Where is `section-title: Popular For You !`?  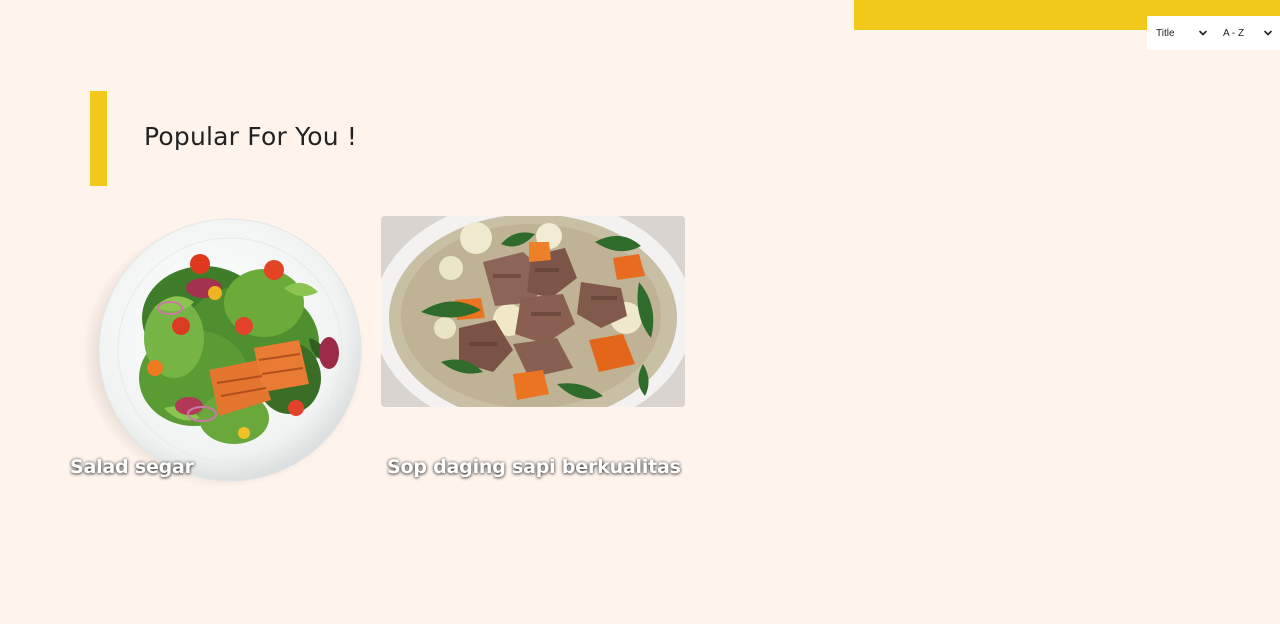 section-title: Popular For You ! is located at coordinates (251, 136).